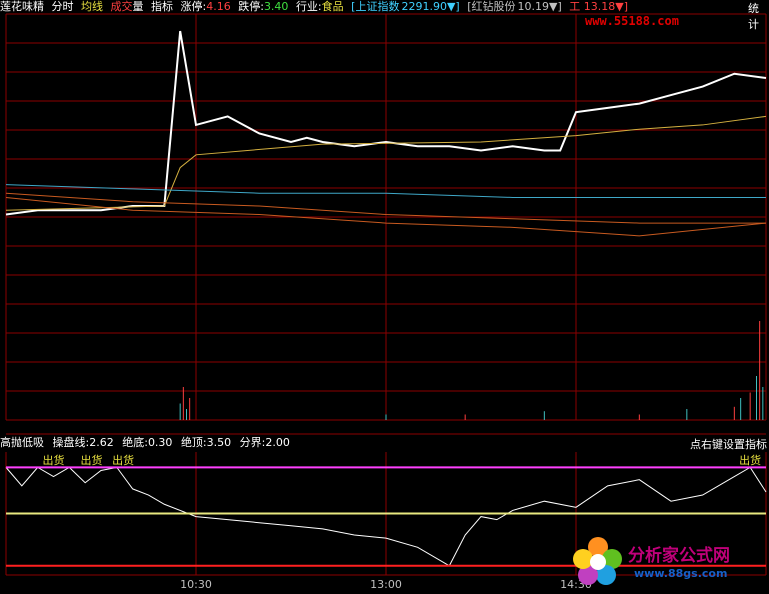 The width and height of the screenshot is (769, 594). Describe the element at coordinates (277, 442) in the screenshot. I see `line4-value: 2.00` at that location.